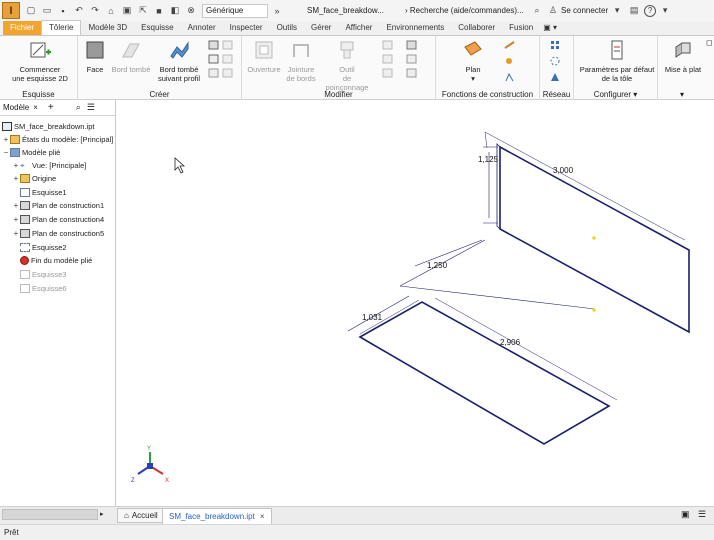  What do you see at coordinates (102, 514) in the screenshot?
I see `doc-scroll-icon: ▸` at bounding box center [102, 514].